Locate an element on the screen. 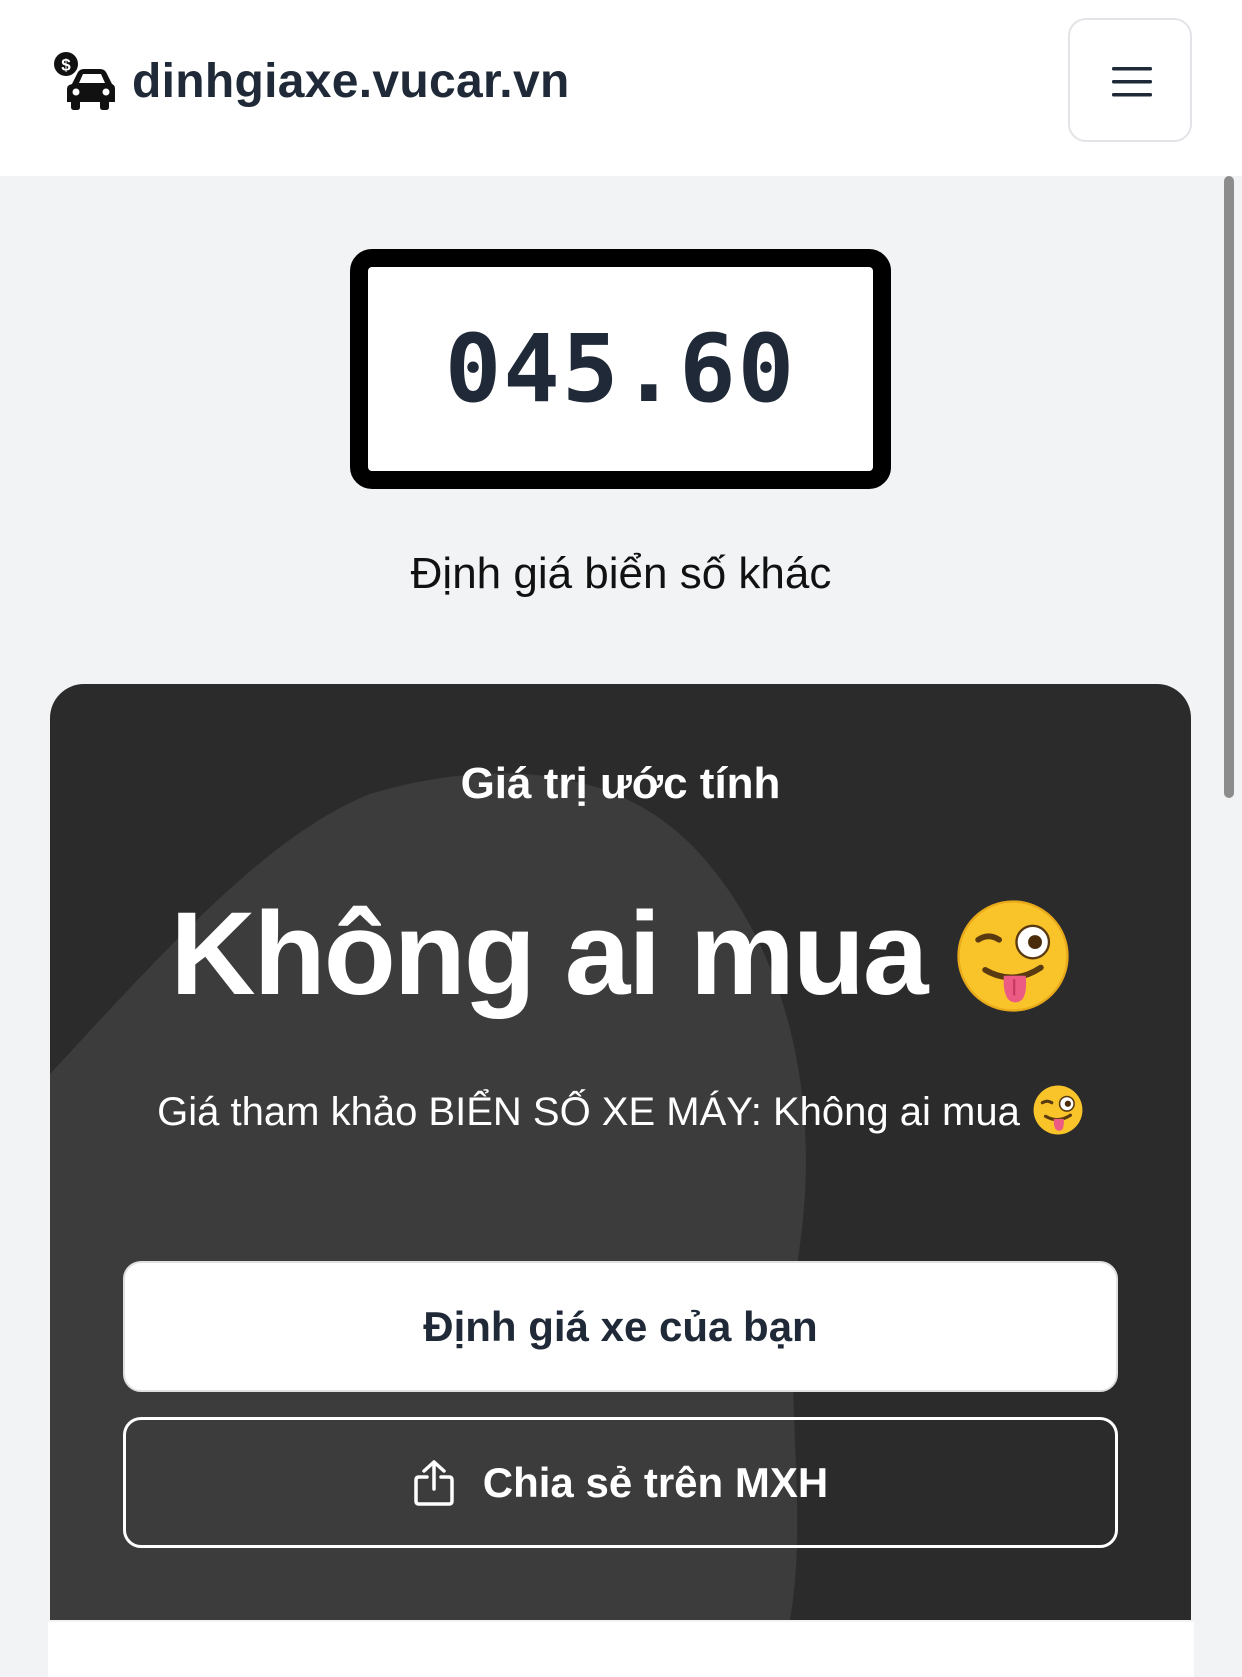 The width and height of the screenshot is (1242, 1677). plate-number: 045.60 is located at coordinates (620, 369).